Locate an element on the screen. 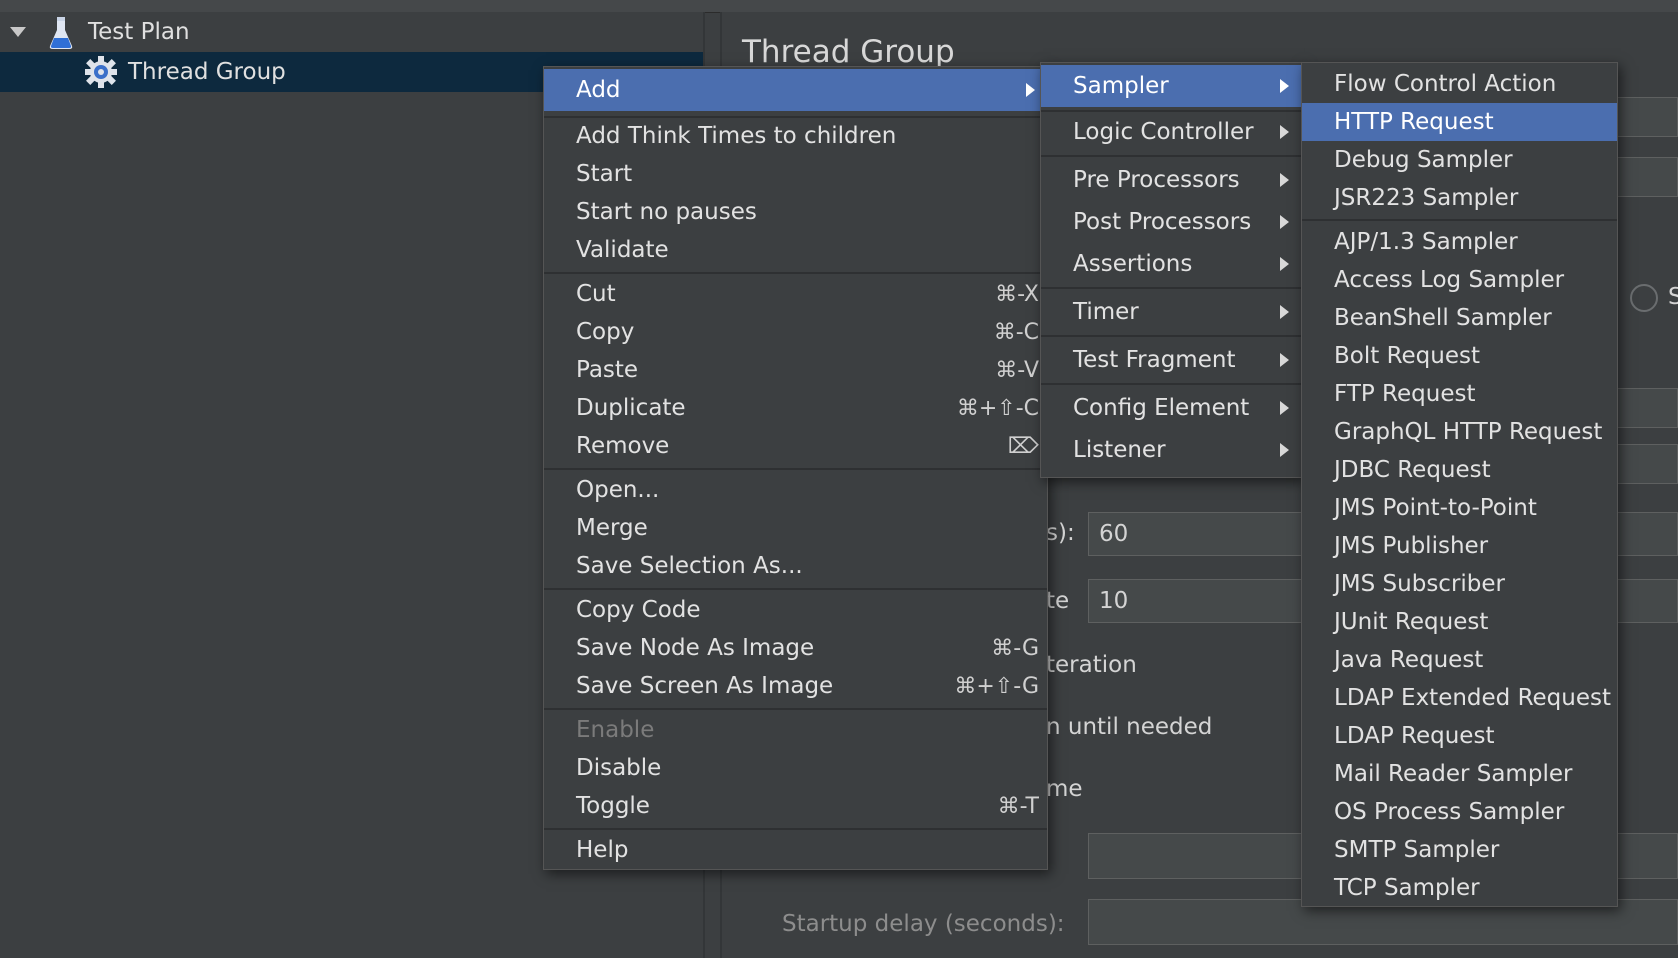 The width and height of the screenshot is (1678, 958). ramp-field-ext is located at coordinates (1643, 464).